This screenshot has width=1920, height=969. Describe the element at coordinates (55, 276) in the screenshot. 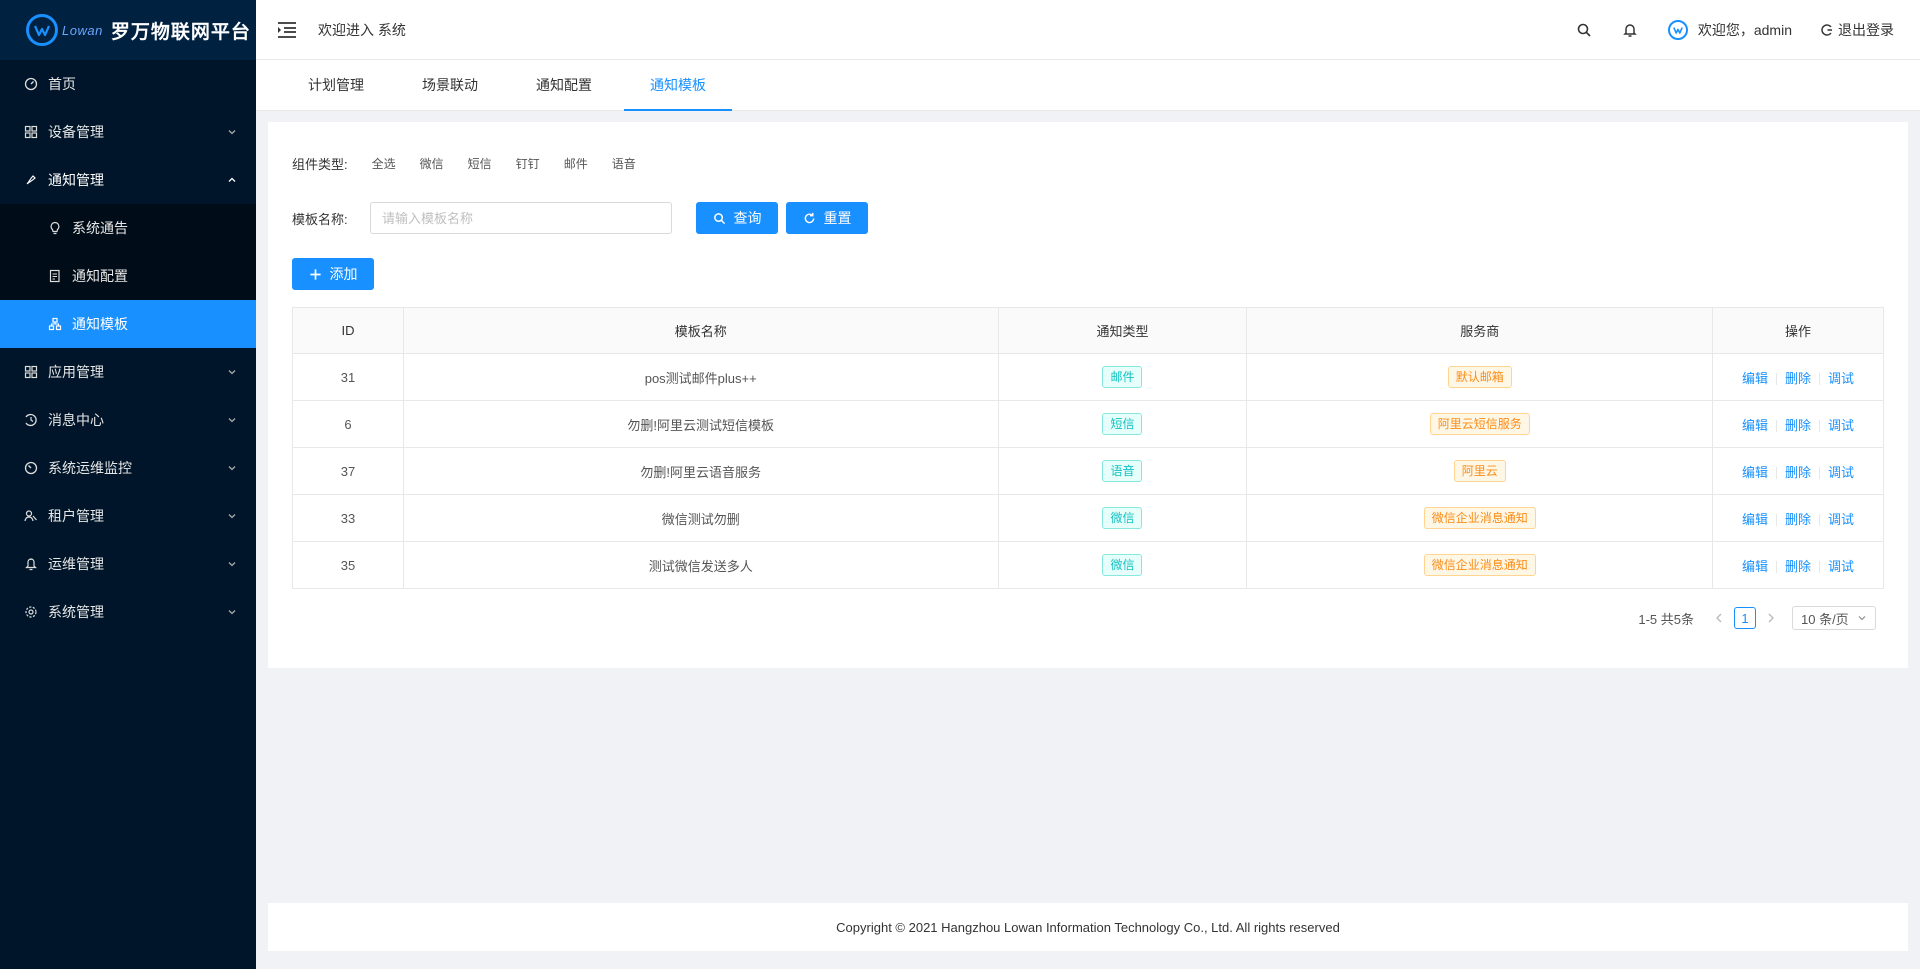

I see `doc-icon` at that location.